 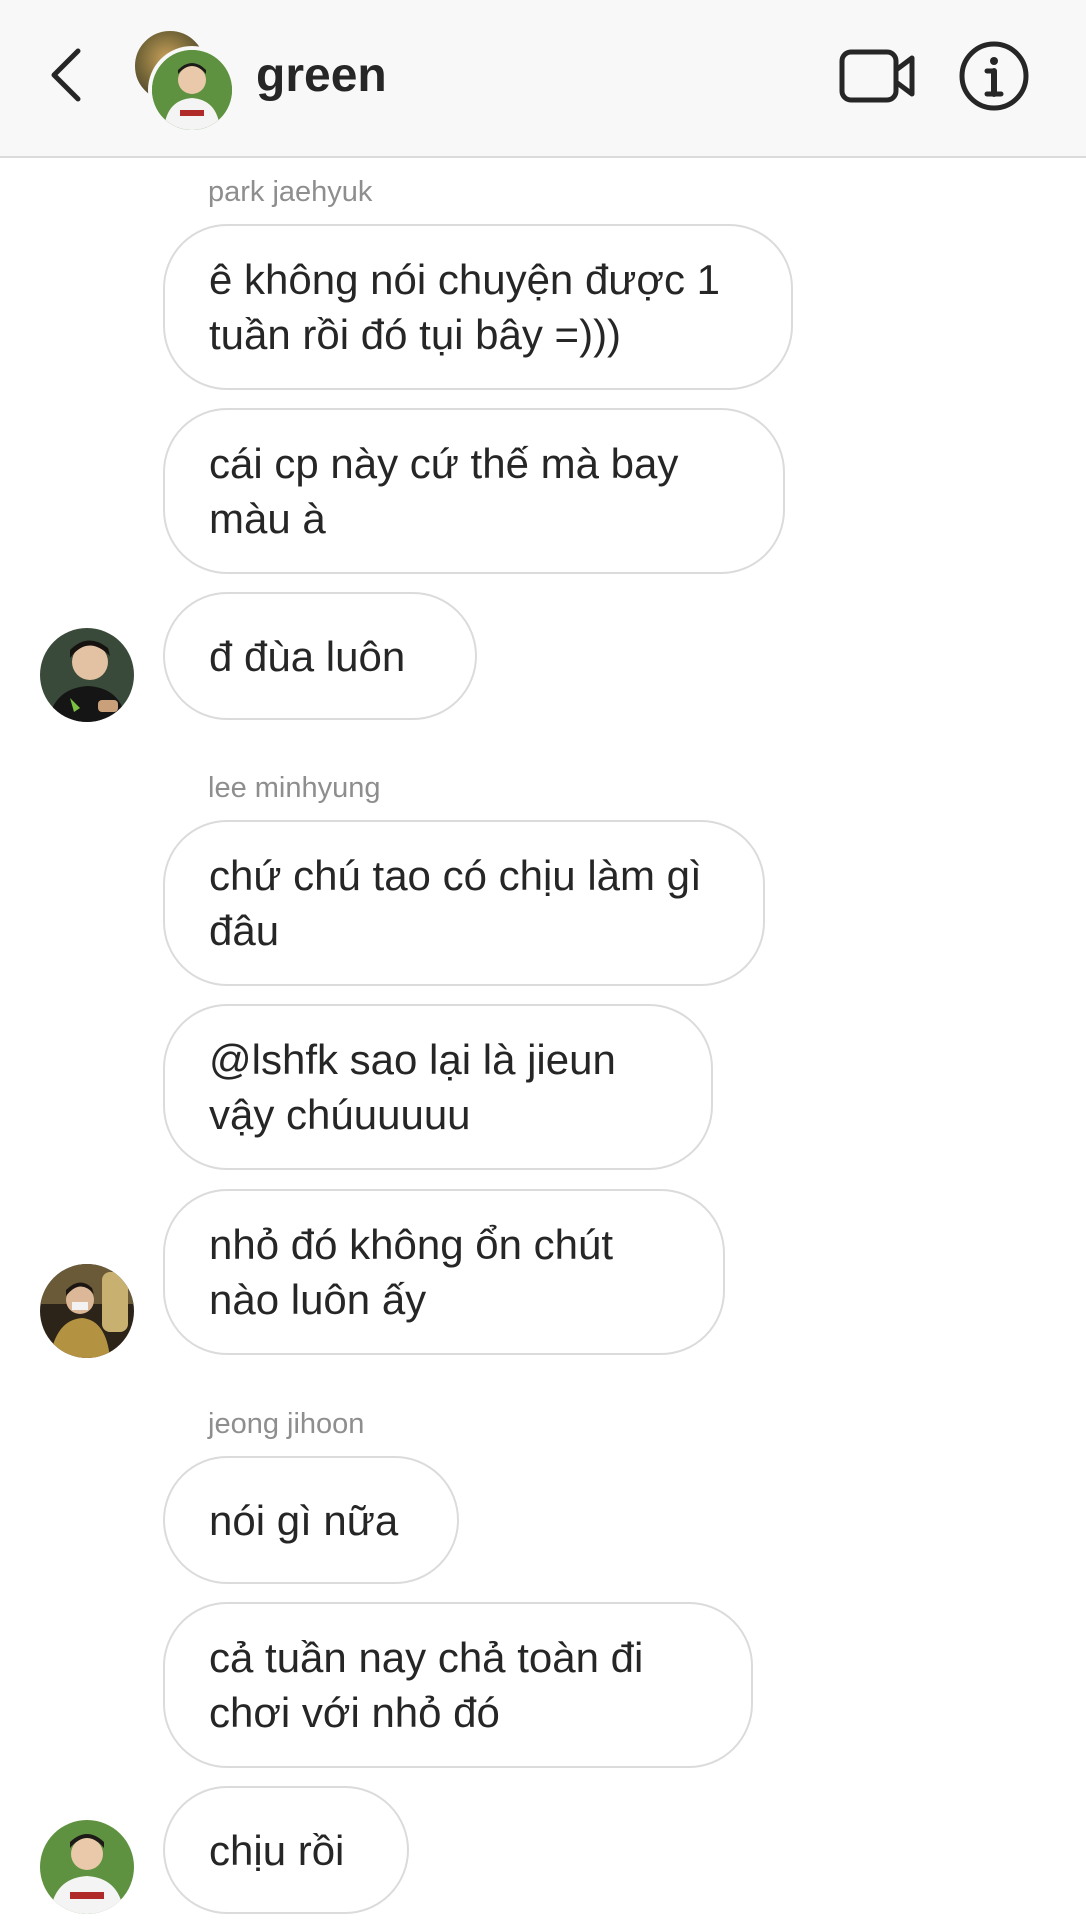 I want to click on message-bubble: nhỏ đó không ổn chút nào luôn ấy, so click(x=444, y=1272).